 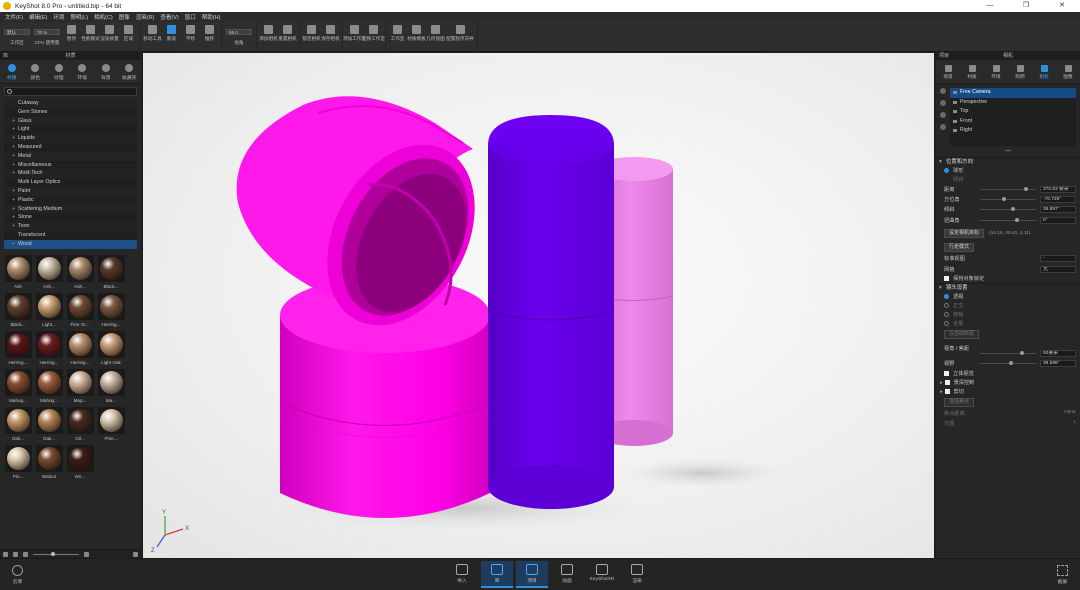 I want to click on workspace-select: 默认, so click(x=17, y=32).